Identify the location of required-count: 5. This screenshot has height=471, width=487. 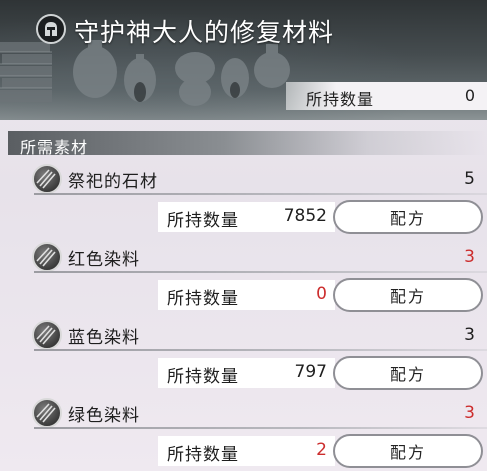
(469, 179).